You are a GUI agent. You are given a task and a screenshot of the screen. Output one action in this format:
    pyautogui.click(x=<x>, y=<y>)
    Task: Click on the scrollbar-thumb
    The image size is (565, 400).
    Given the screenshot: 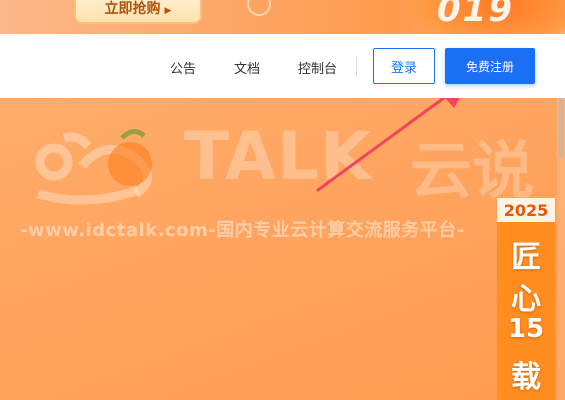 What is the action you would take?
    pyautogui.click(x=561, y=128)
    